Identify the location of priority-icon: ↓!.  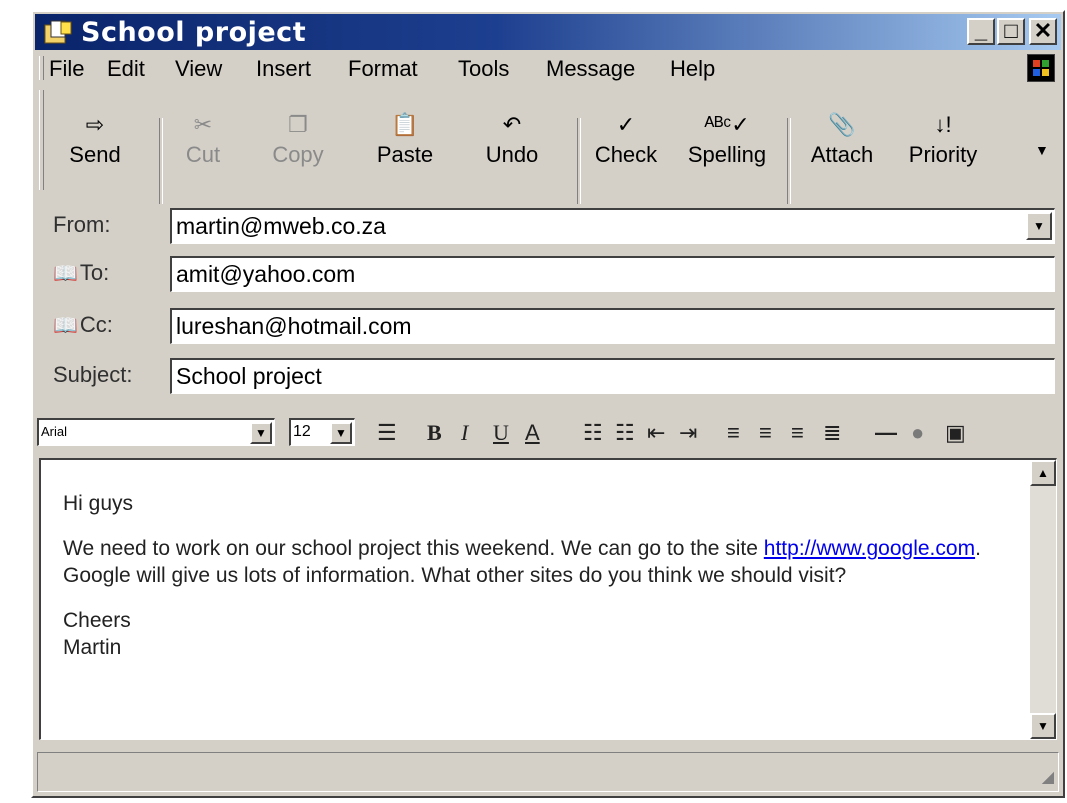
(943, 124).